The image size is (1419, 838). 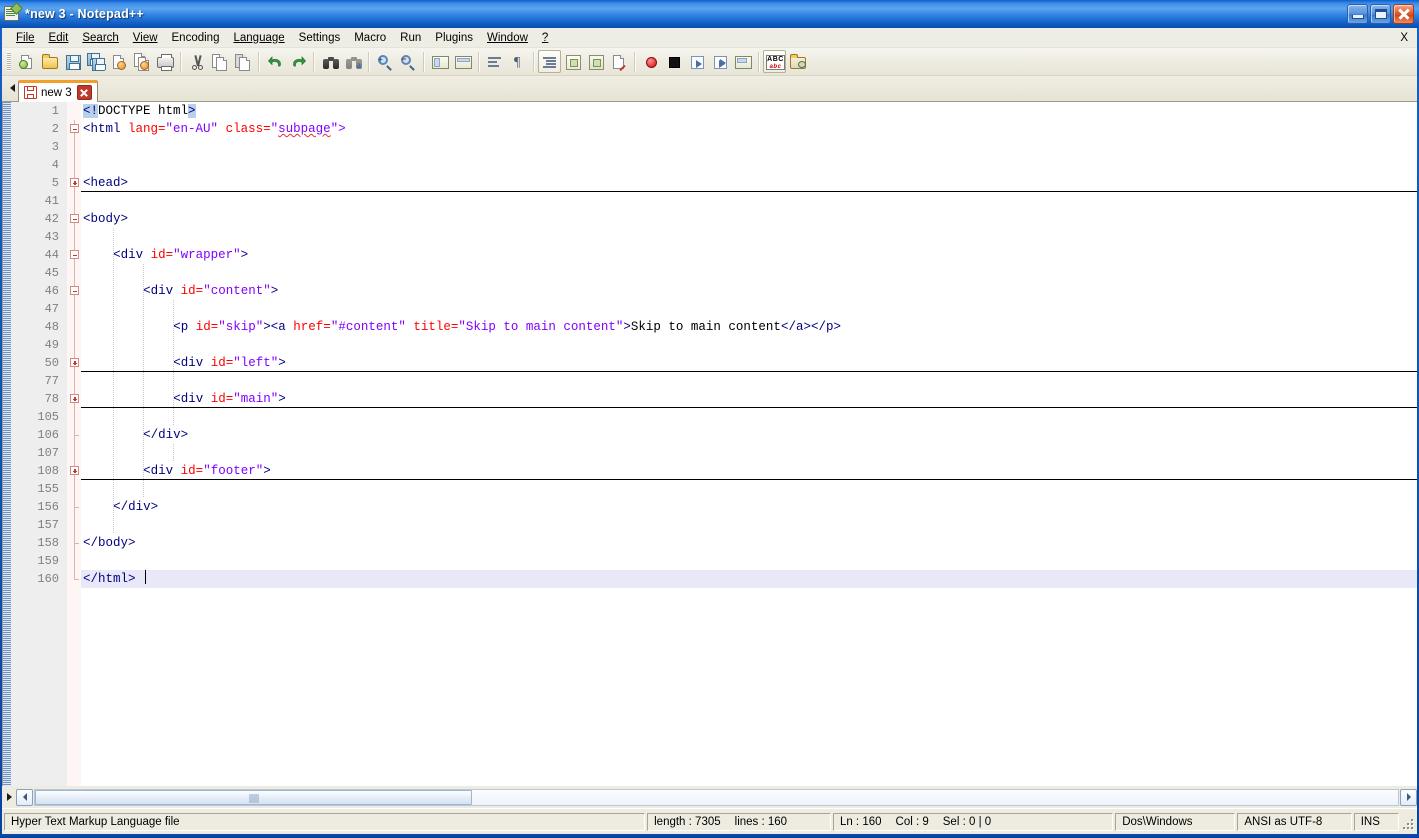 What do you see at coordinates (100, 38) in the screenshot?
I see `menu-item-search: Search` at bounding box center [100, 38].